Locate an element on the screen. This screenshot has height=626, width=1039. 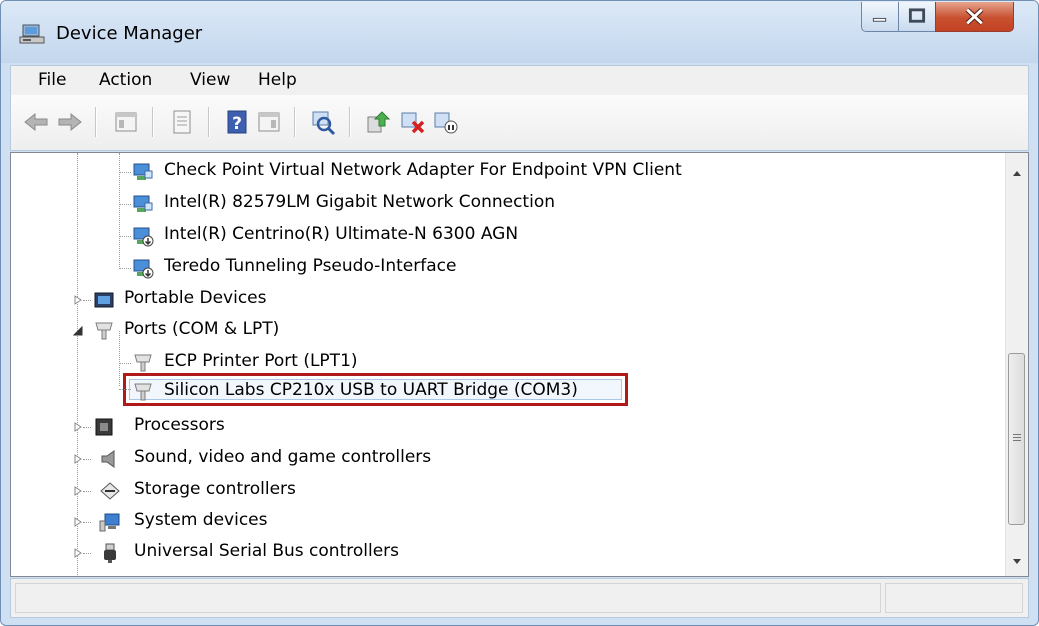
tree-category-portable-devices: Portable Devices is located at coordinates (506, 300).